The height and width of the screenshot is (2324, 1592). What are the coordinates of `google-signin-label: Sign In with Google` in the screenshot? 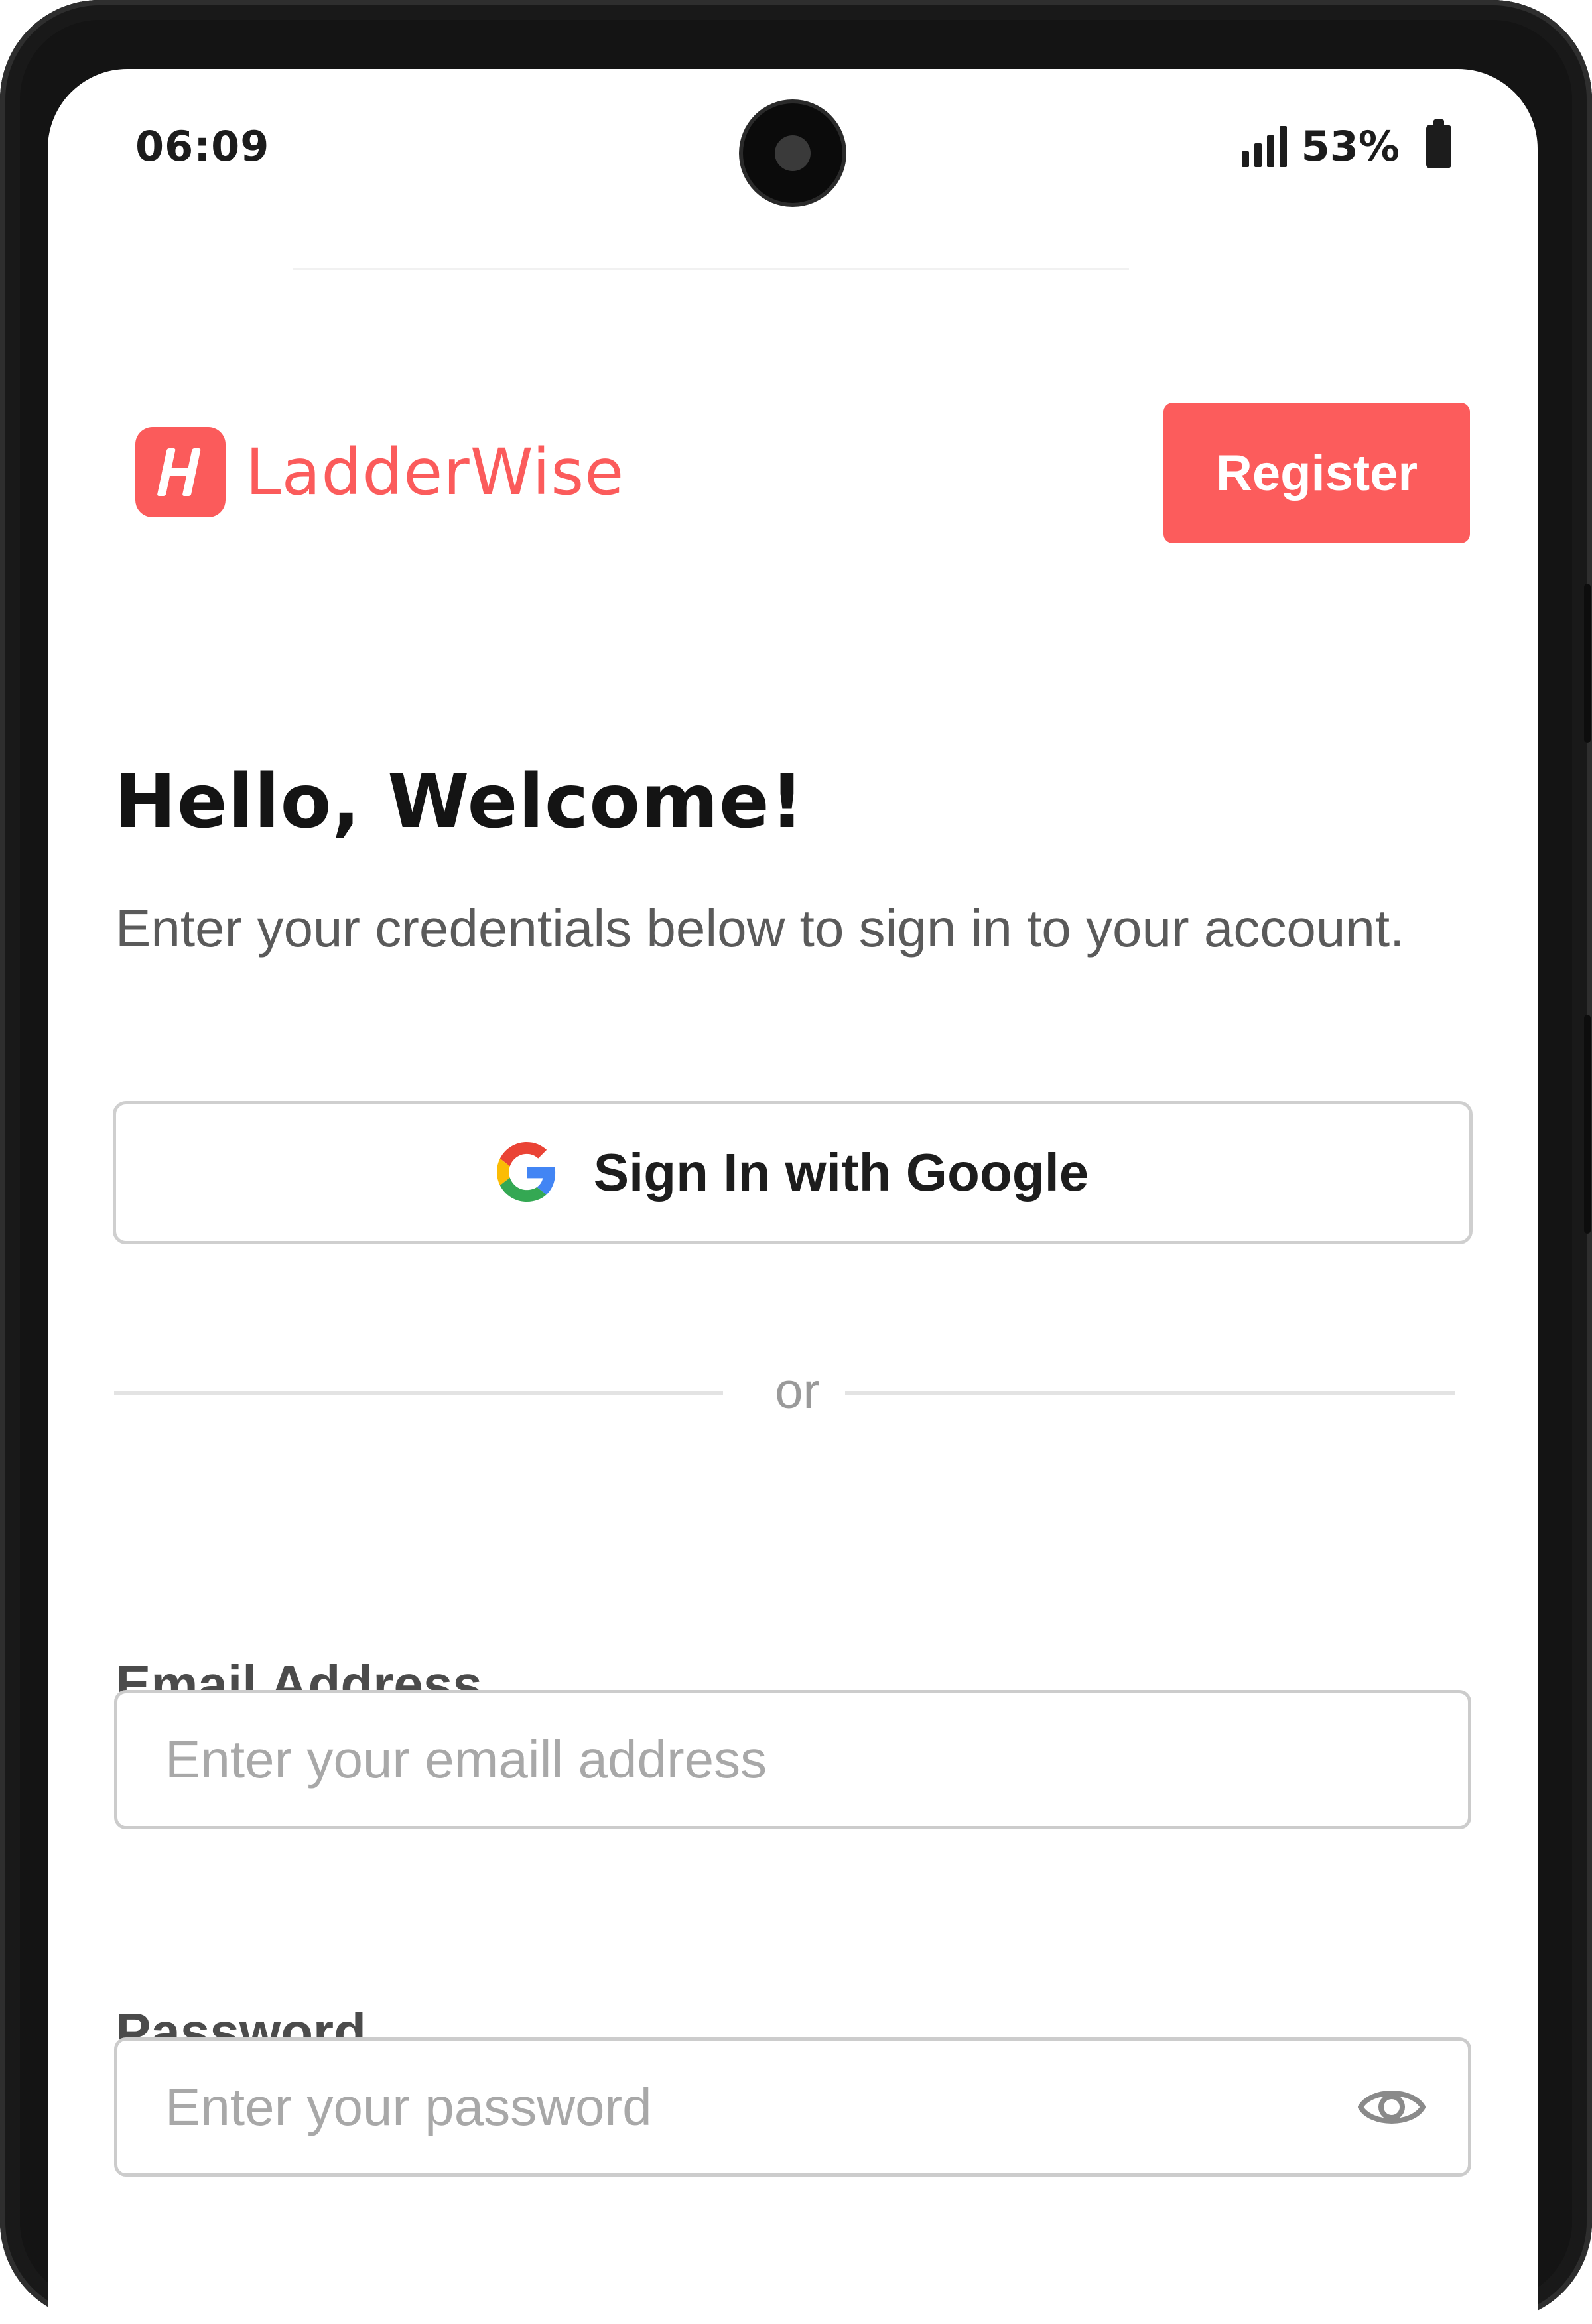 It's located at (841, 1172).